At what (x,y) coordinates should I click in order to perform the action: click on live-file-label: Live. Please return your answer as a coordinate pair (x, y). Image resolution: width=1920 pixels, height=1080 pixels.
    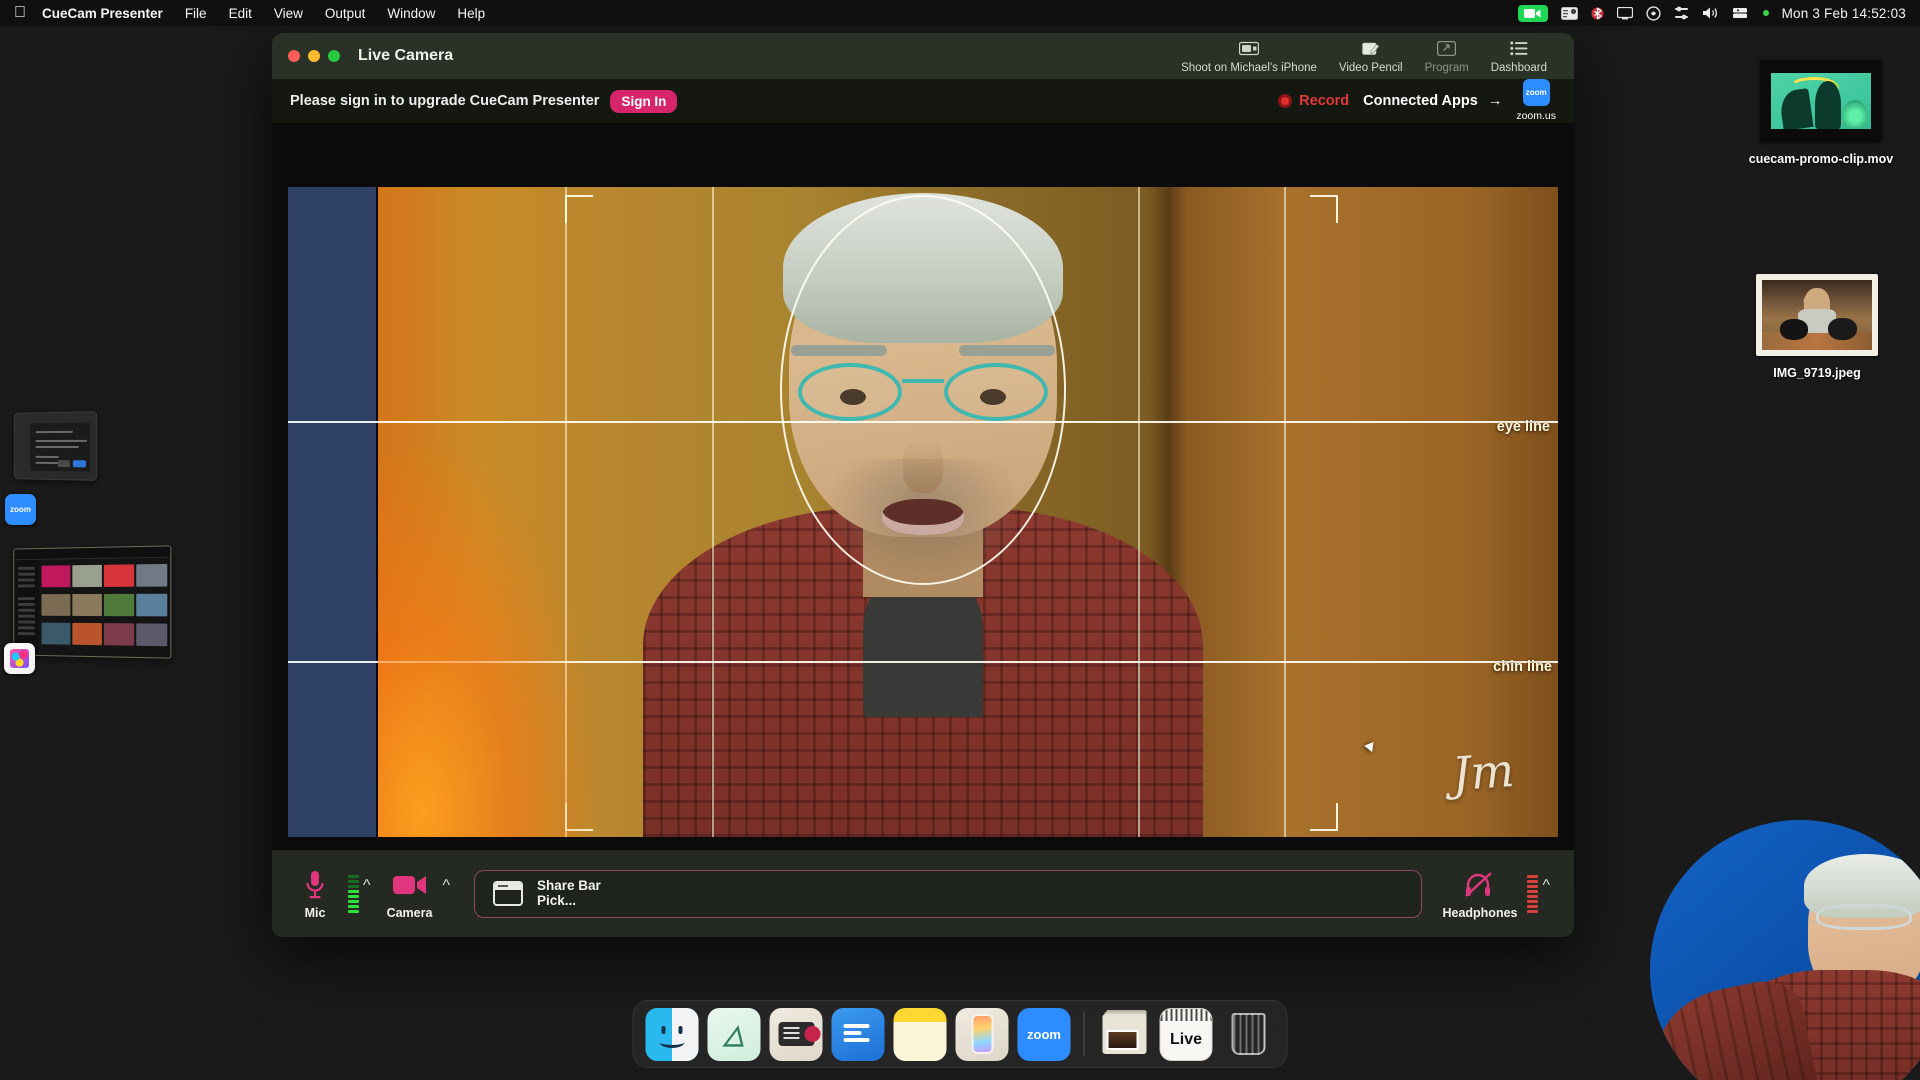
    Looking at the image, I should click on (1185, 1039).